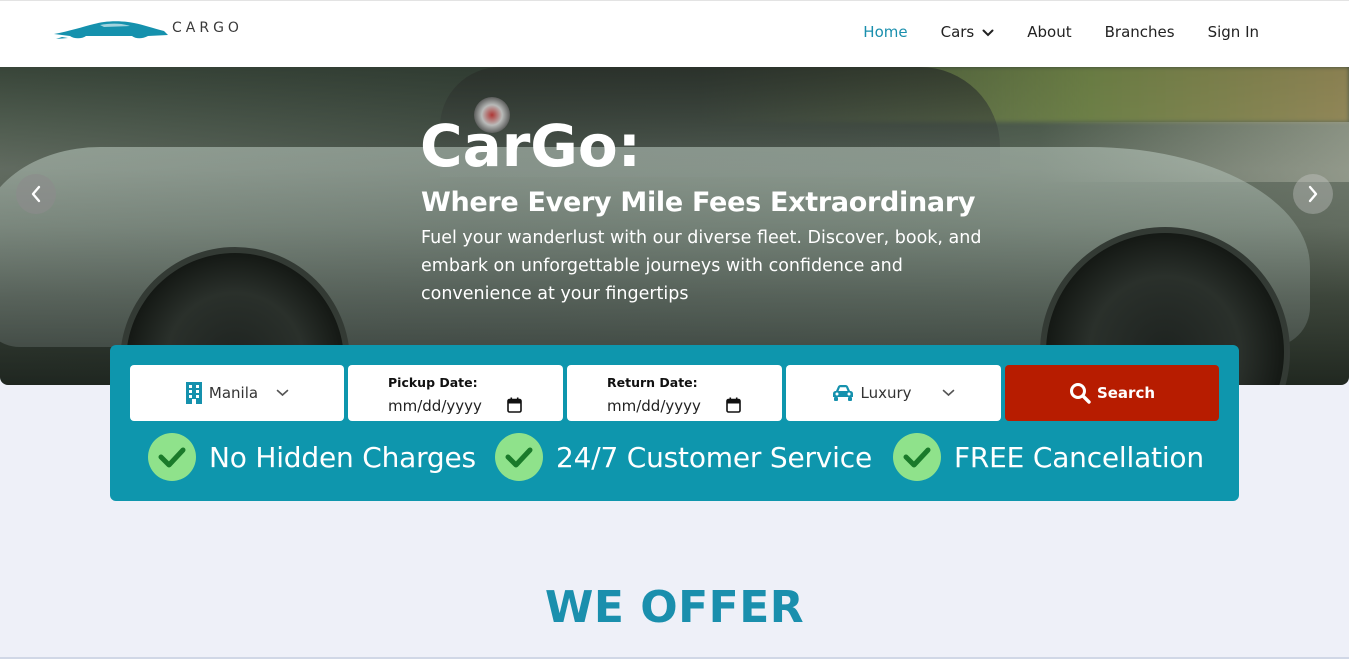 This screenshot has height=659, width=1349. I want to click on search-button: Search, so click(1112, 393).